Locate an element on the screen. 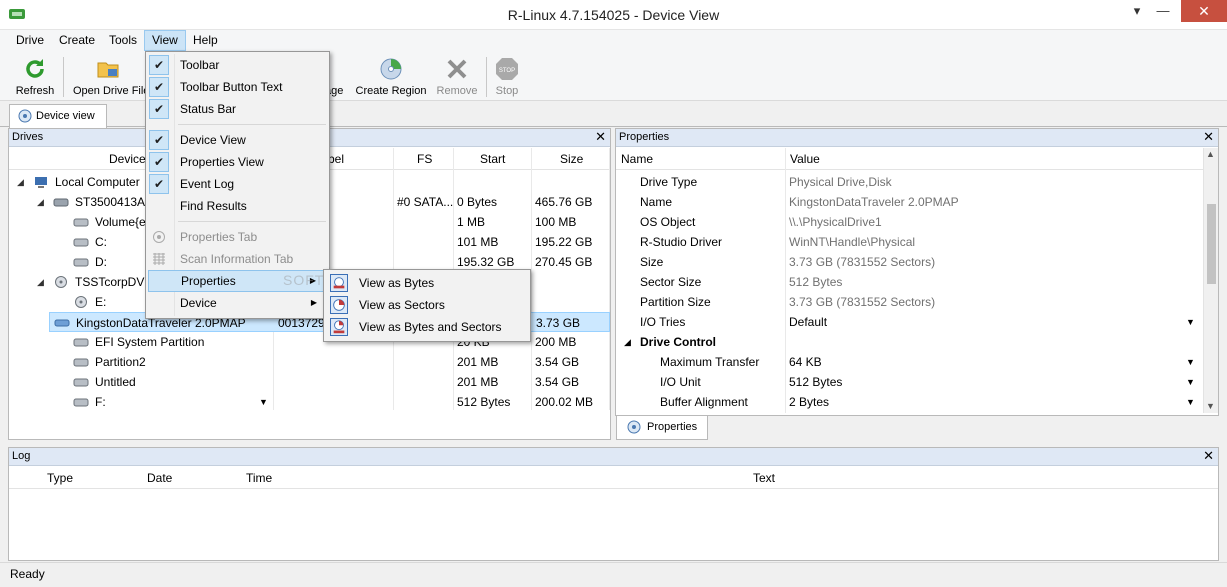 The height and width of the screenshot is (587, 1227). drive-name: F: is located at coordinates (100, 402).